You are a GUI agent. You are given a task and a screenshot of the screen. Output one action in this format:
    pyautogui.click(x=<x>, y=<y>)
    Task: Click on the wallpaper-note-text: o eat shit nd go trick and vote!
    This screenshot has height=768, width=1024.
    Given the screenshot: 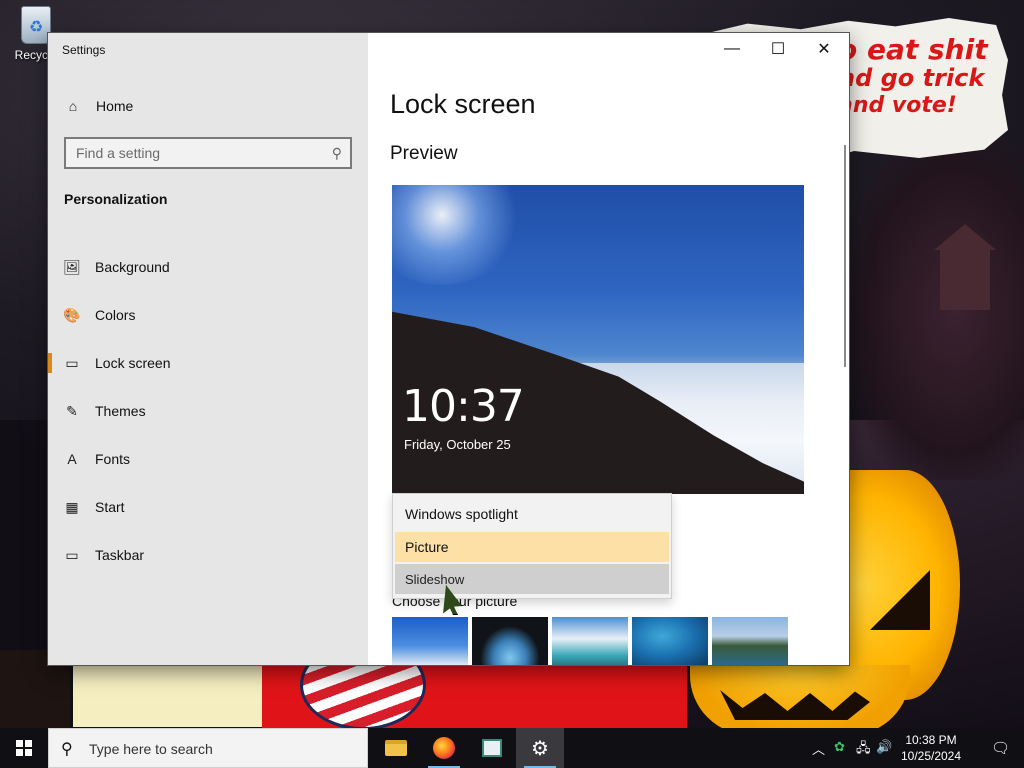 What is the action you would take?
    pyautogui.click(x=928, y=78)
    